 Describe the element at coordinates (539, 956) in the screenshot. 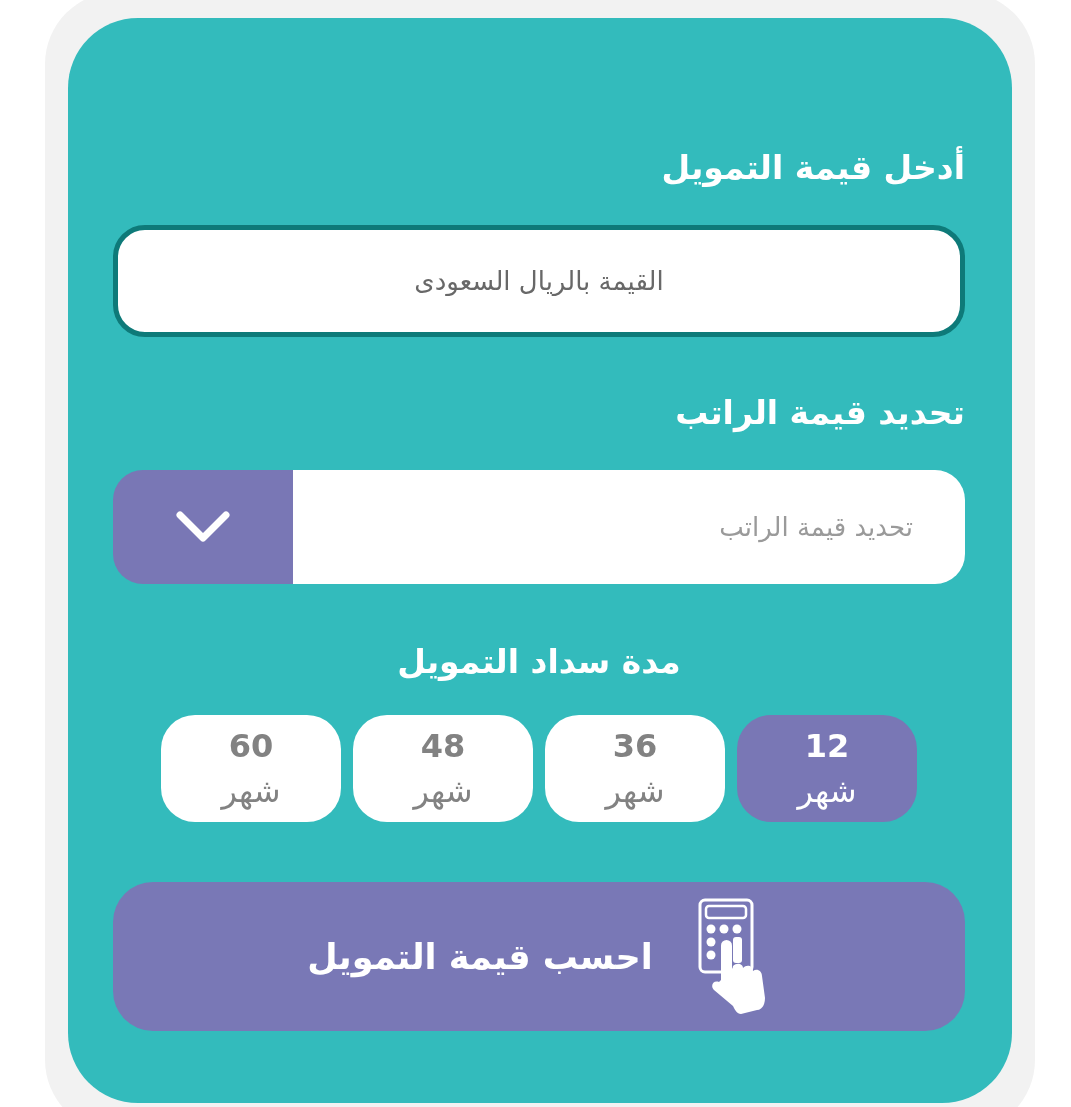

I see `calculate-button: احسب قيمة التمويل` at that location.